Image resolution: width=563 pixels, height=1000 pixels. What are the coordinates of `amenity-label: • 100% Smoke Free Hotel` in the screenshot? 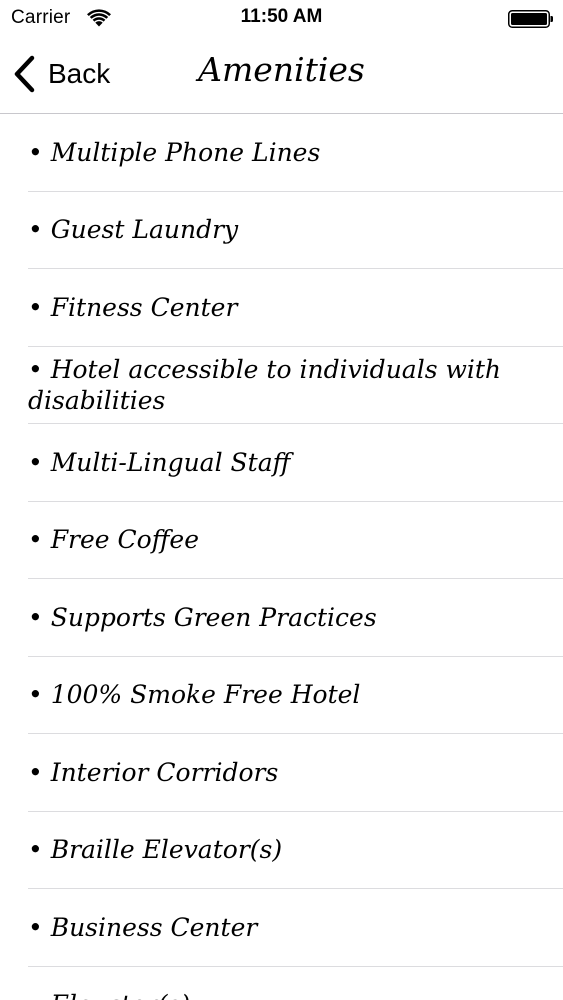 It's located at (194, 695).